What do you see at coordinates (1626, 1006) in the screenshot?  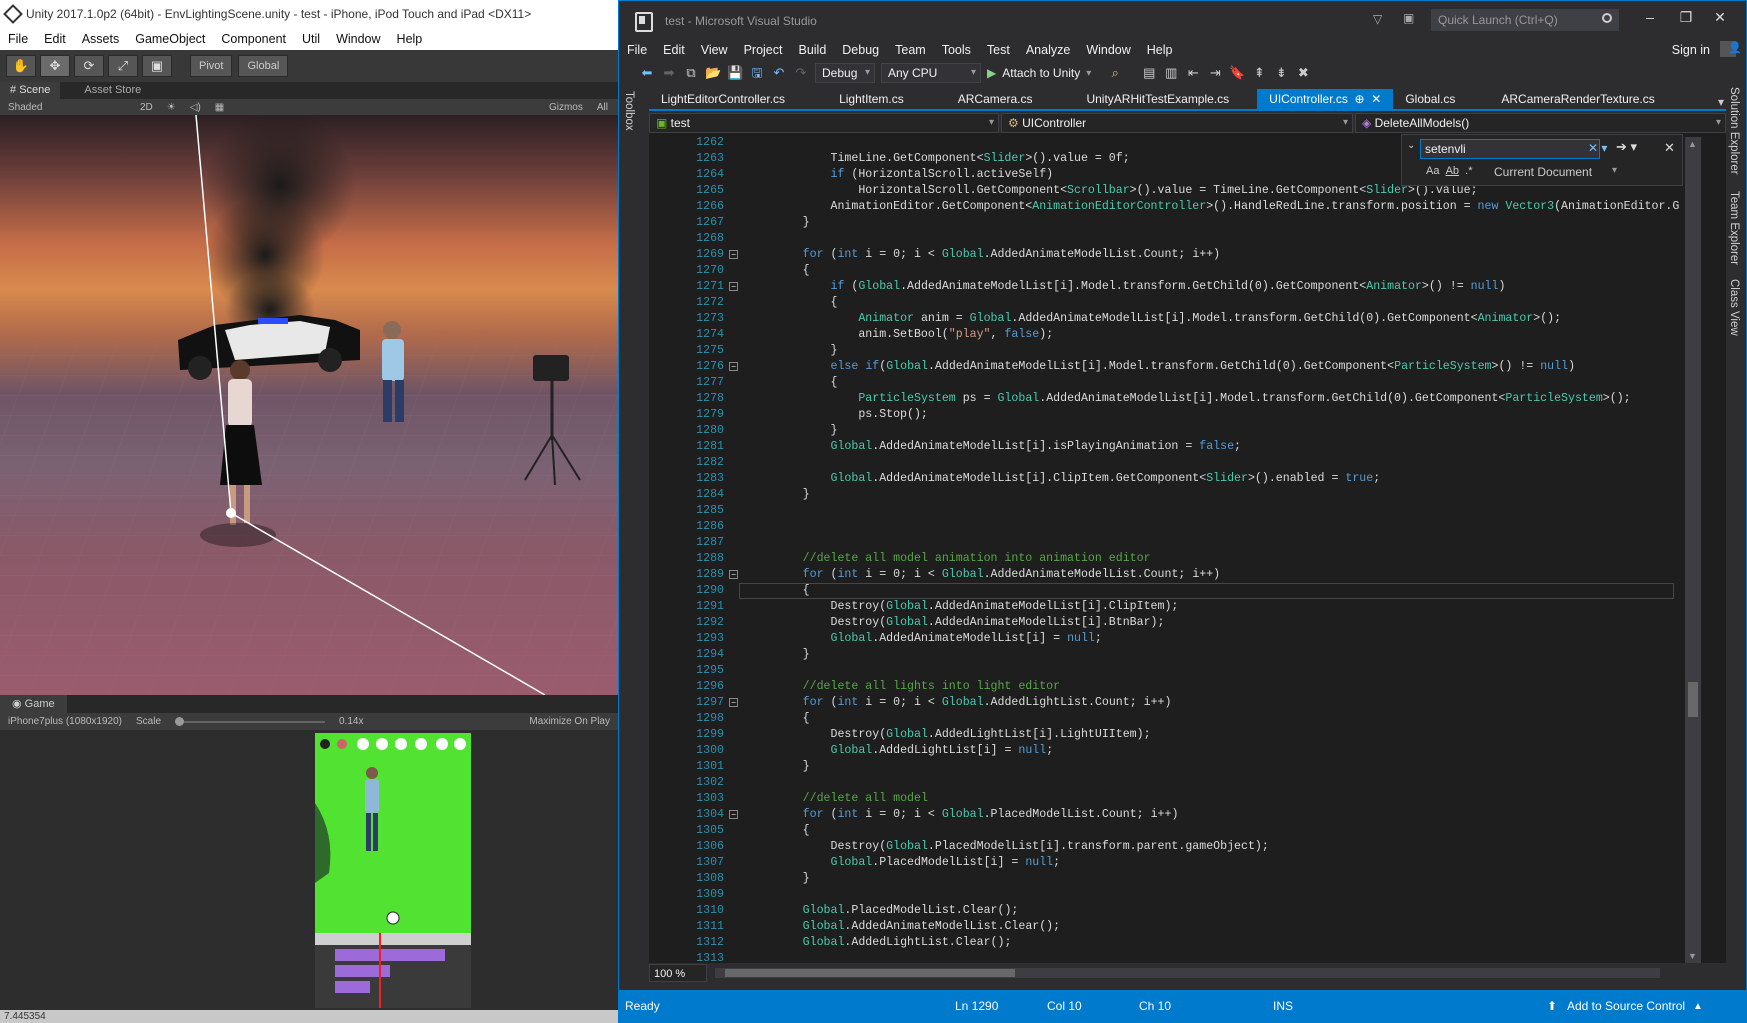 I see `add-to-source-control-button: Add to Source Control` at bounding box center [1626, 1006].